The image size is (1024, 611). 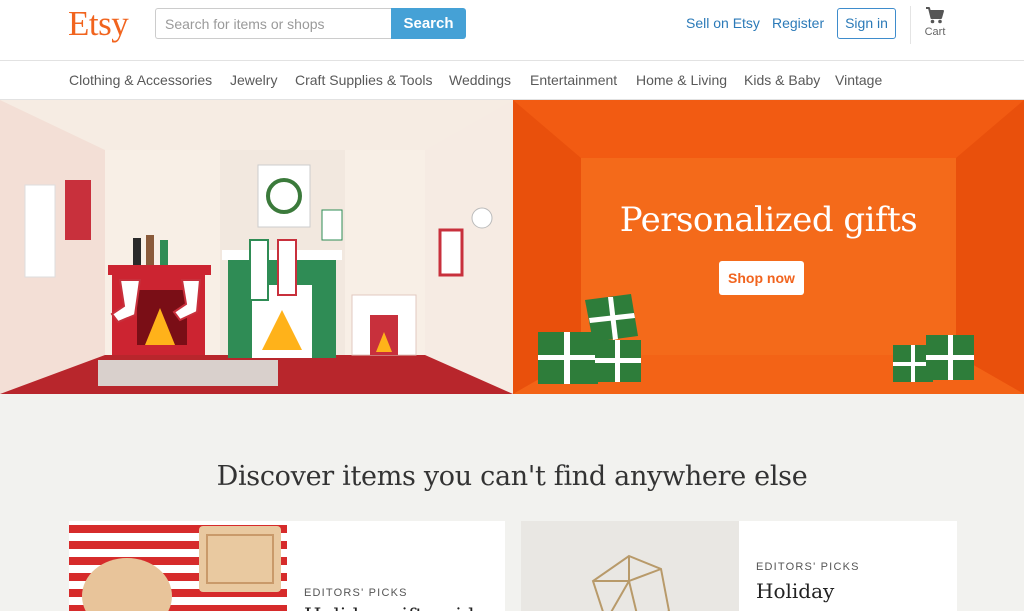 What do you see at coordinates (273, 23) in the screenshot?
I see `search-input` at bounding box center [273, 23].